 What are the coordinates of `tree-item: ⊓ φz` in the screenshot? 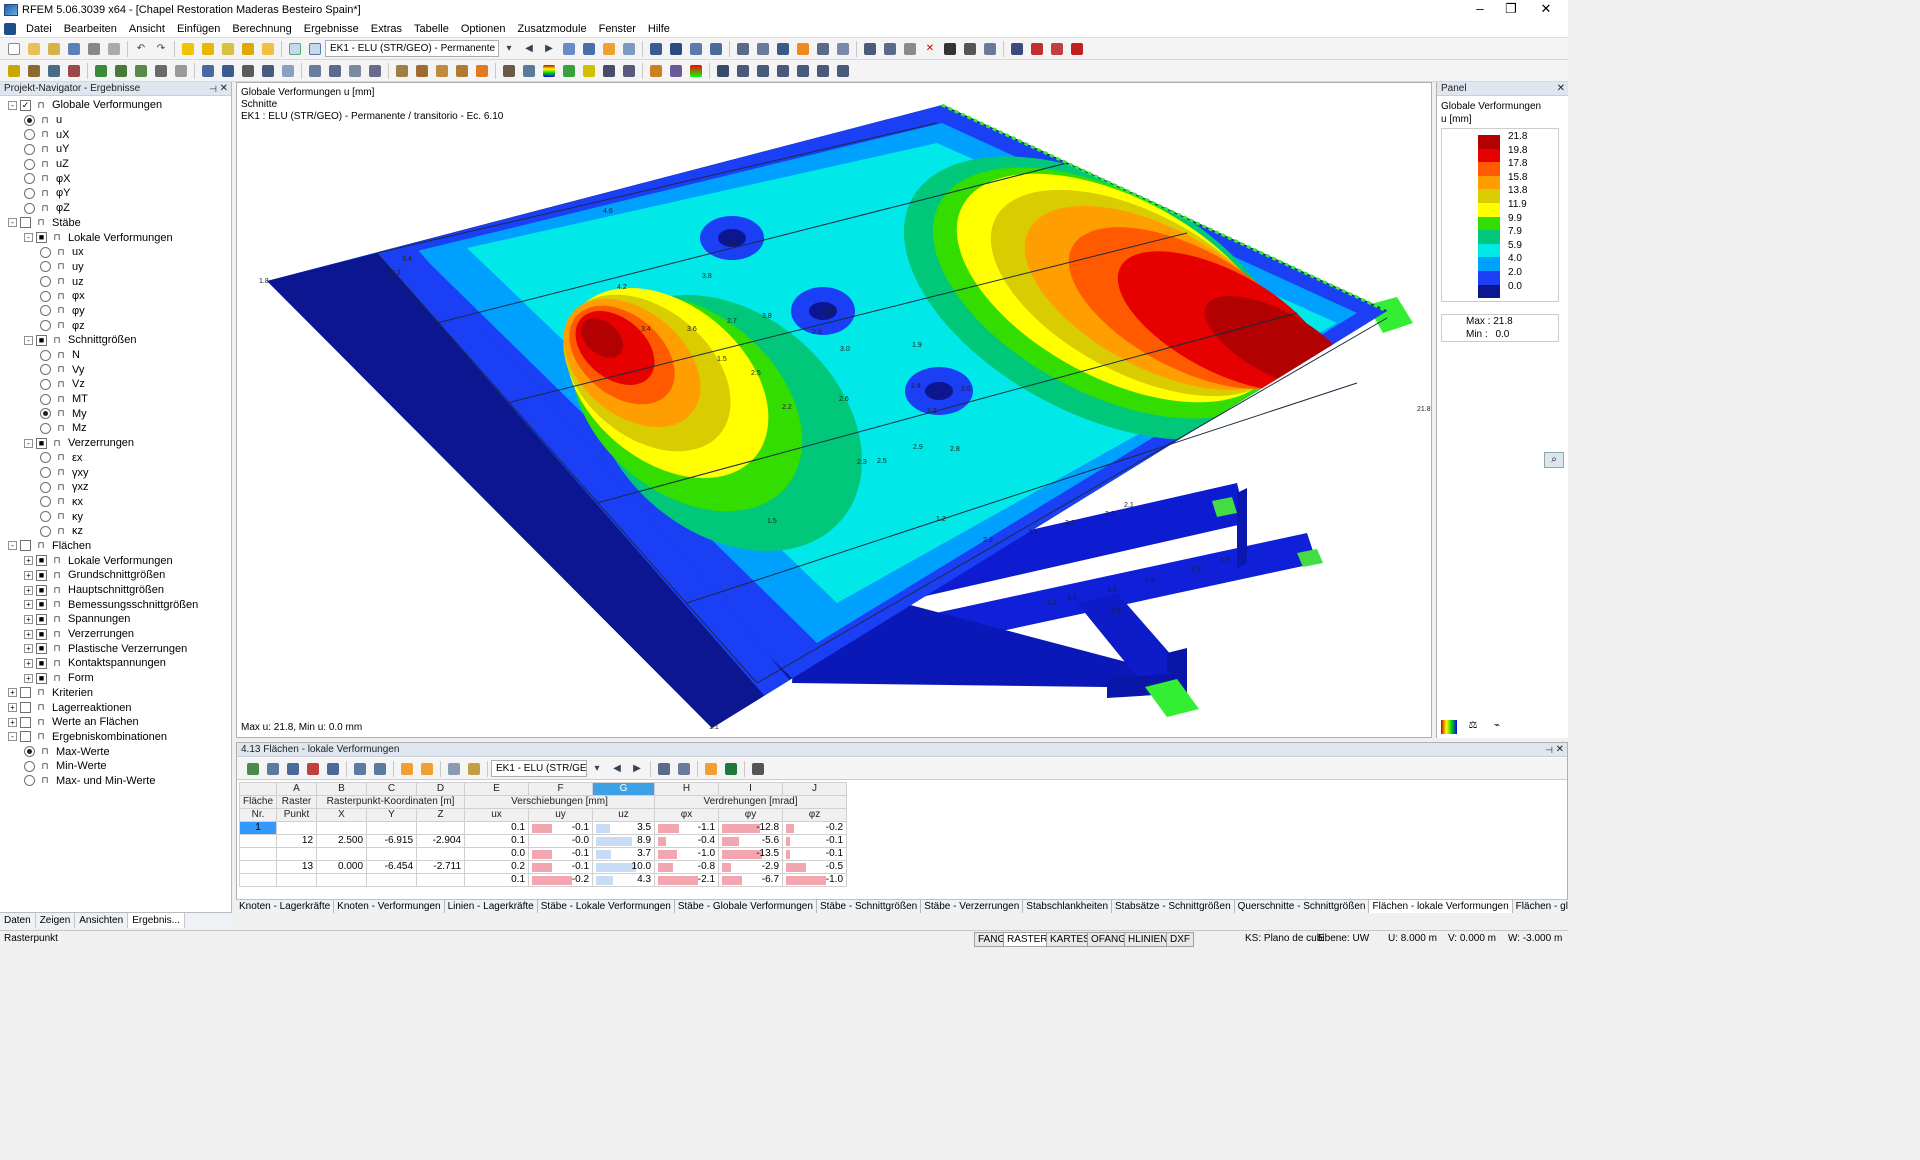 It's located at (116, 325).